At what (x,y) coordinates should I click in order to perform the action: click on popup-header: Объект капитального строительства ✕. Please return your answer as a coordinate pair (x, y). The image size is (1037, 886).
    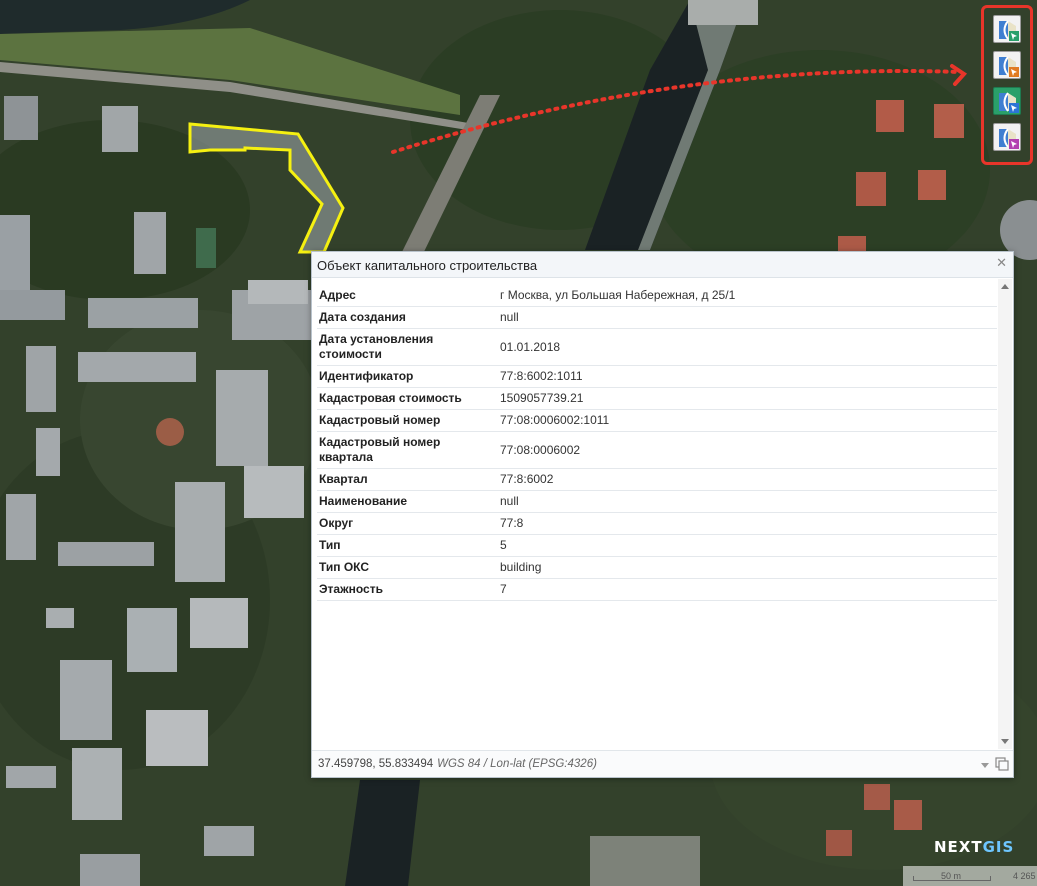
    Looking at the image, I should click on (662, 265).